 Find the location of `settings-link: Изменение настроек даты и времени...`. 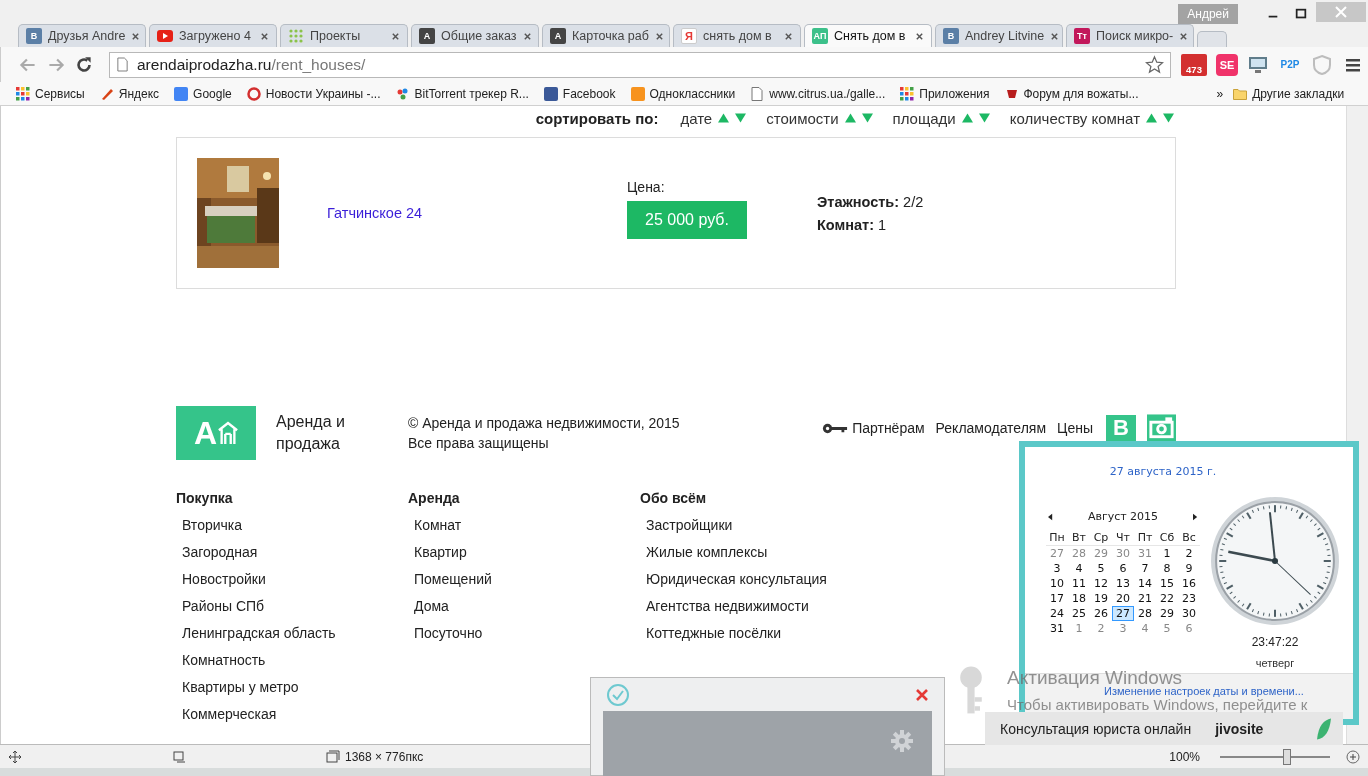

settings-link: Изменение настроек даты и времени... is located at coordinates (1204, 691).